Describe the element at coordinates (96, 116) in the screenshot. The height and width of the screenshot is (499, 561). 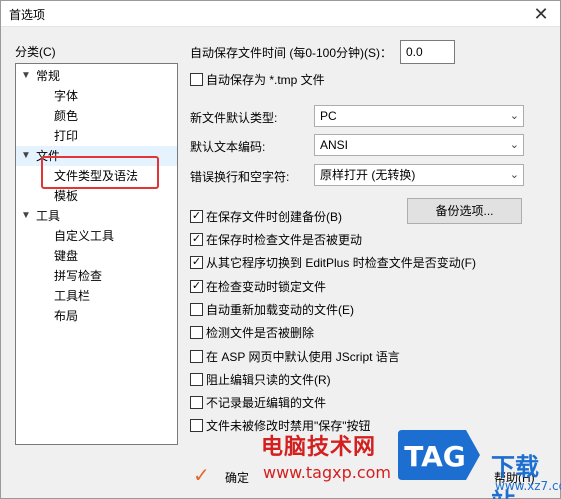
I see `tree-item: 颜色` at that location.